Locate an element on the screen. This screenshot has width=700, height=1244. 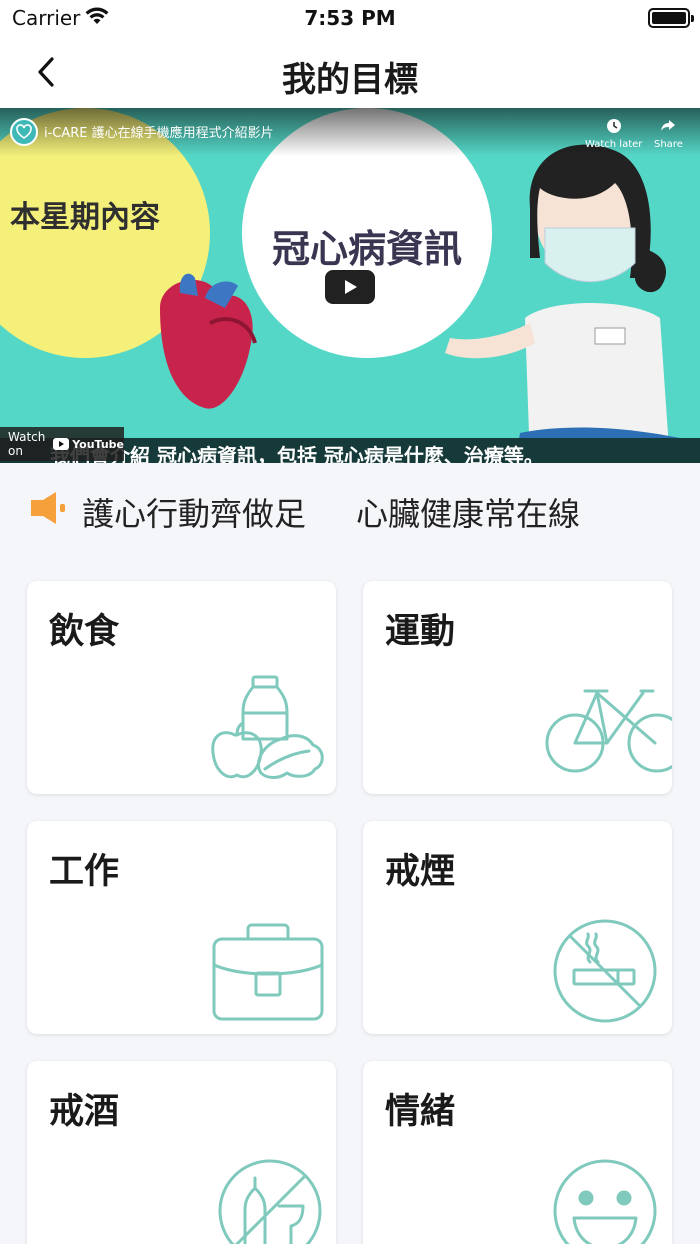
status-time: 7:53 PM is located at coordinates (350, 18).